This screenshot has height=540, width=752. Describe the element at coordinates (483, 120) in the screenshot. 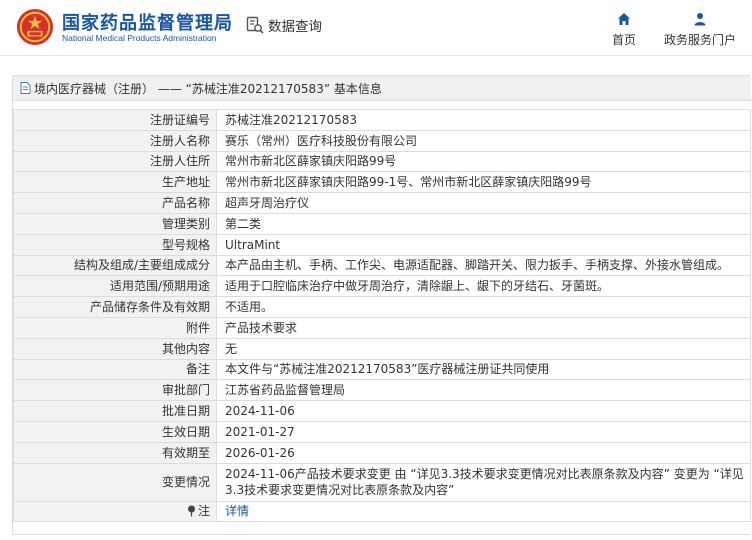

I see `row-value: 苏械注准20212170583` at that location.